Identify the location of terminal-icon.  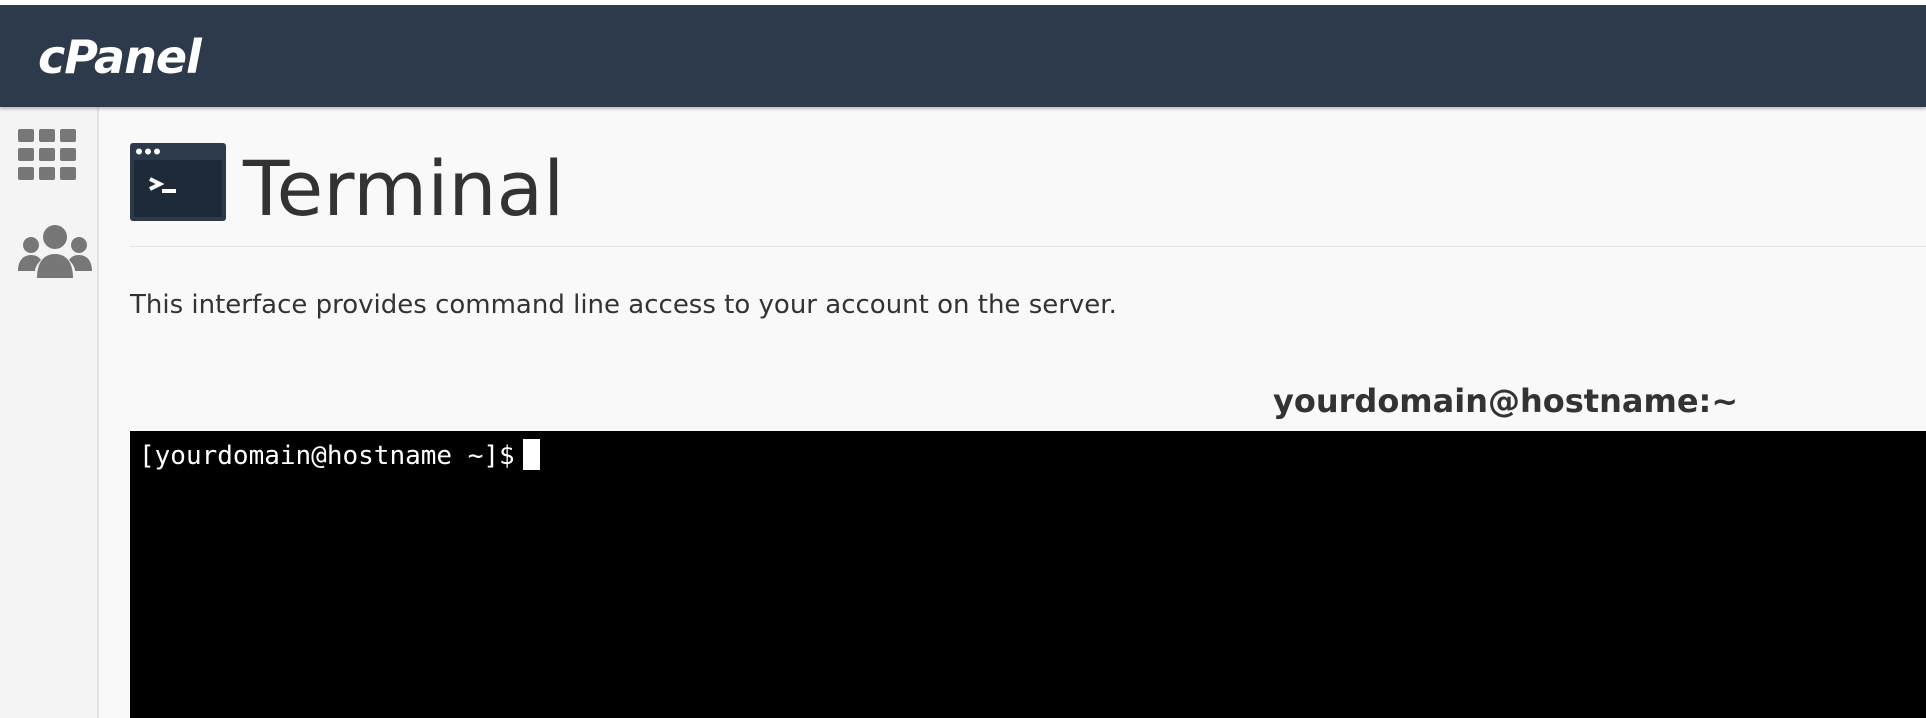
(178, 184).